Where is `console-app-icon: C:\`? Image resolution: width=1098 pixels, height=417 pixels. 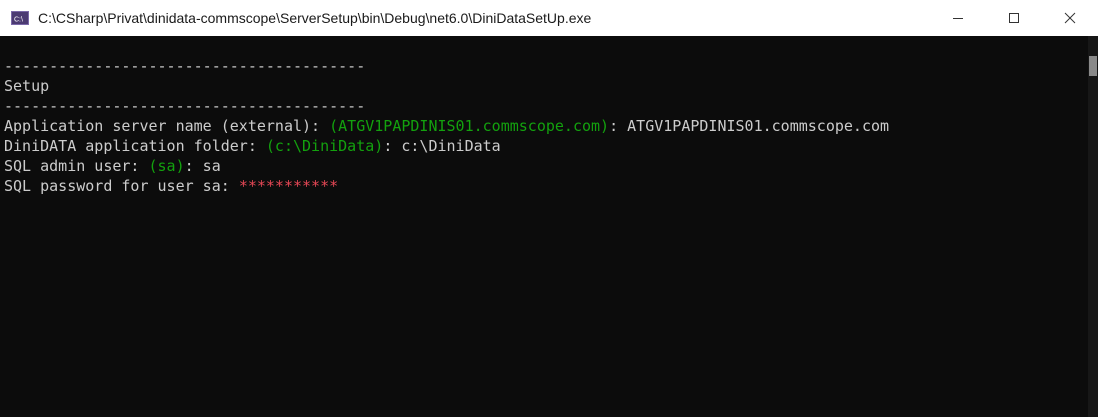 console-app-icon: C:\ is located at coordinates (20, 18).